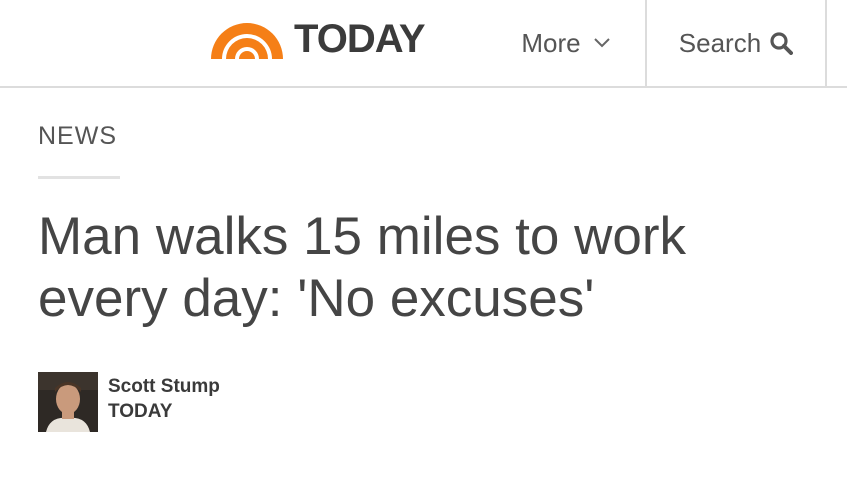  Describe the element at coordinates (601, 43) in the screenshot. I see `chevron-down-icon` at that location.